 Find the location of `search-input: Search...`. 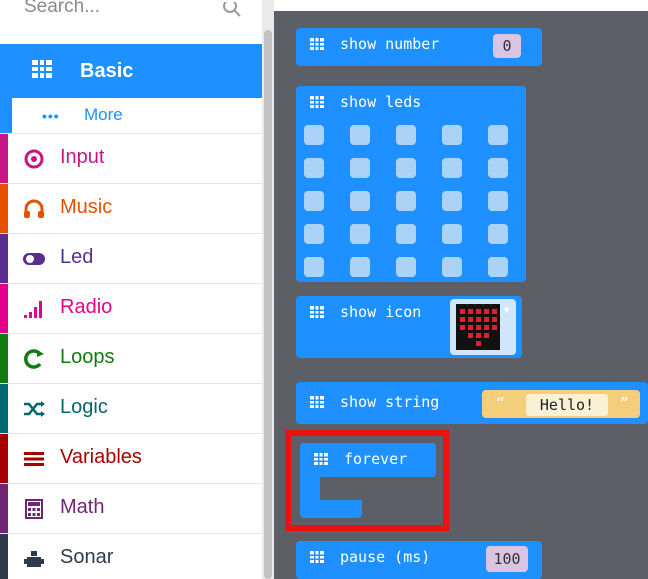

search-input: Search... is located at coordinates (62, 9).